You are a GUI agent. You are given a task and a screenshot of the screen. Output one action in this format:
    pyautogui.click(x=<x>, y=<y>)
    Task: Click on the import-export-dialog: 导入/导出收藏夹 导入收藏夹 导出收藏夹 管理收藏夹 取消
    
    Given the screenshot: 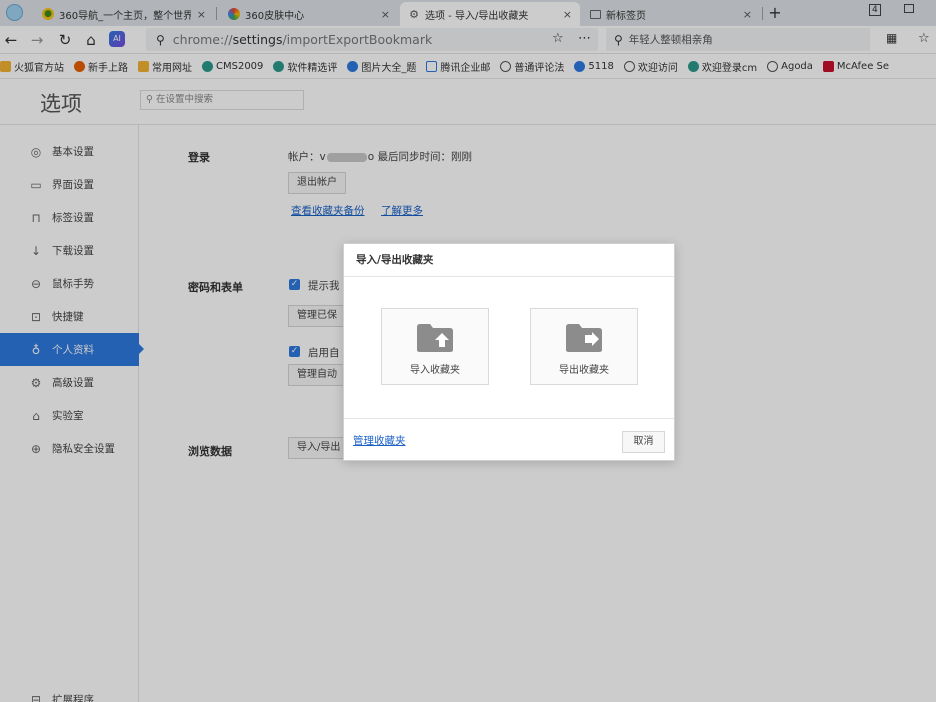 What is the action you would take?
    pyautogui.click(x=509, y=352)
    